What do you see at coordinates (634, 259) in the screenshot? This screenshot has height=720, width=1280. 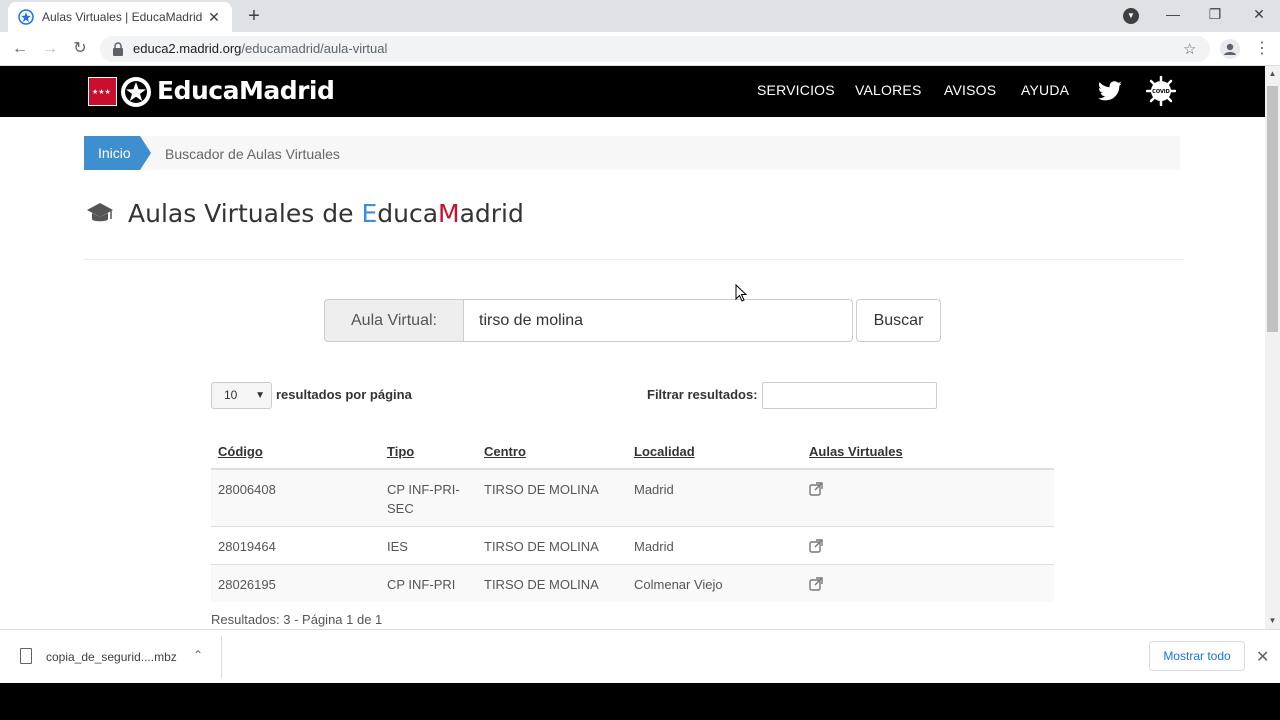 I see `divider` at bounding box center [634, 259].